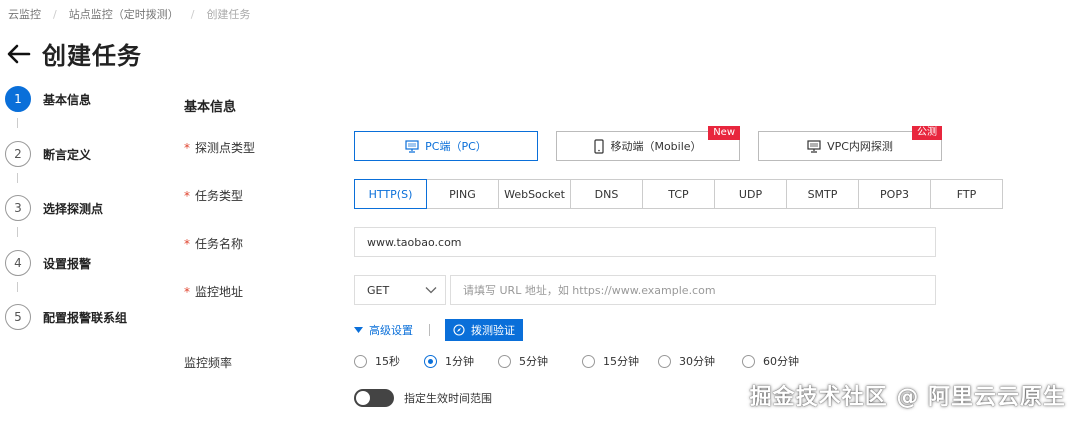 The image size is (1080, 421). I want to click on task-type-https: HTTP(S), so click(390, 194).